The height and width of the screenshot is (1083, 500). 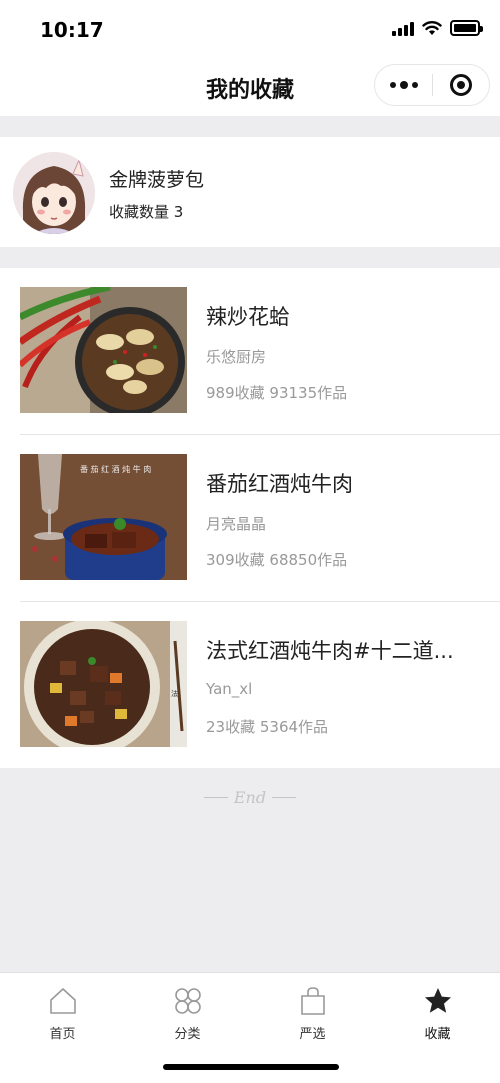 What do you see at coordinates (72, 30) in the screenshot?
I see `status-time: 10:17` at bounding box center [72, 30].